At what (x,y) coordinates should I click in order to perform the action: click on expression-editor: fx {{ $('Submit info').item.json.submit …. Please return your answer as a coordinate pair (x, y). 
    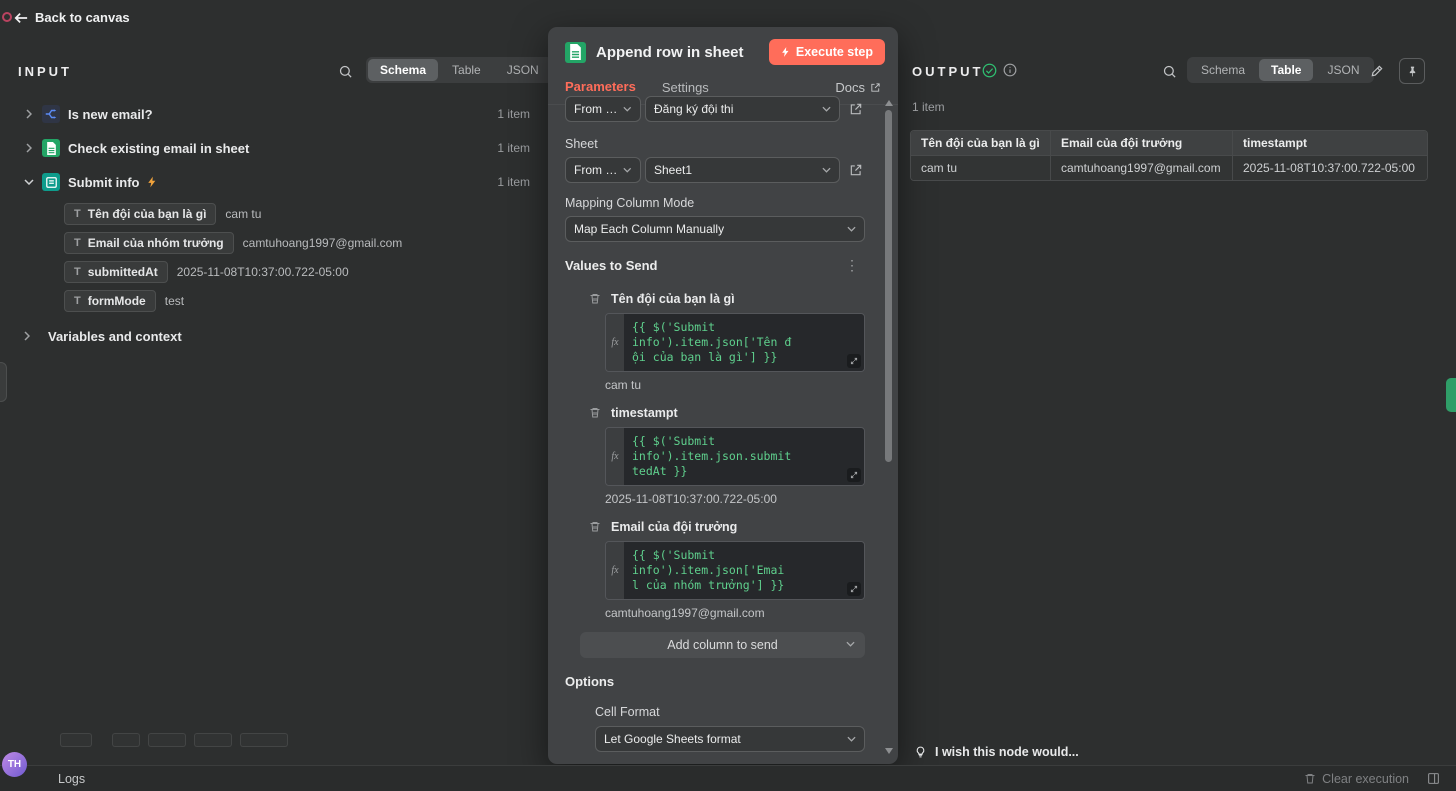
    Looking at the image, I should click on (735, 456).